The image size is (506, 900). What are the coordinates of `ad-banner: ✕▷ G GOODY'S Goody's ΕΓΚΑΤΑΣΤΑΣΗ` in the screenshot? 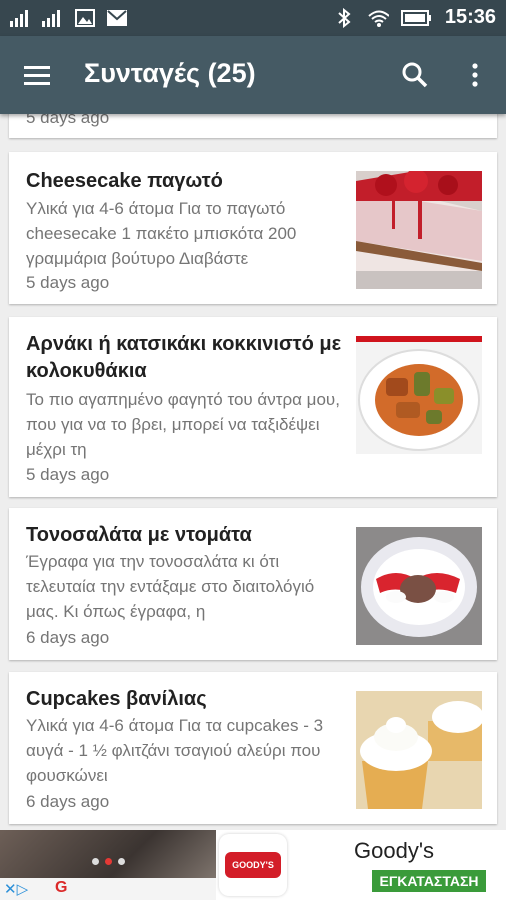 It's located at (253, 865).